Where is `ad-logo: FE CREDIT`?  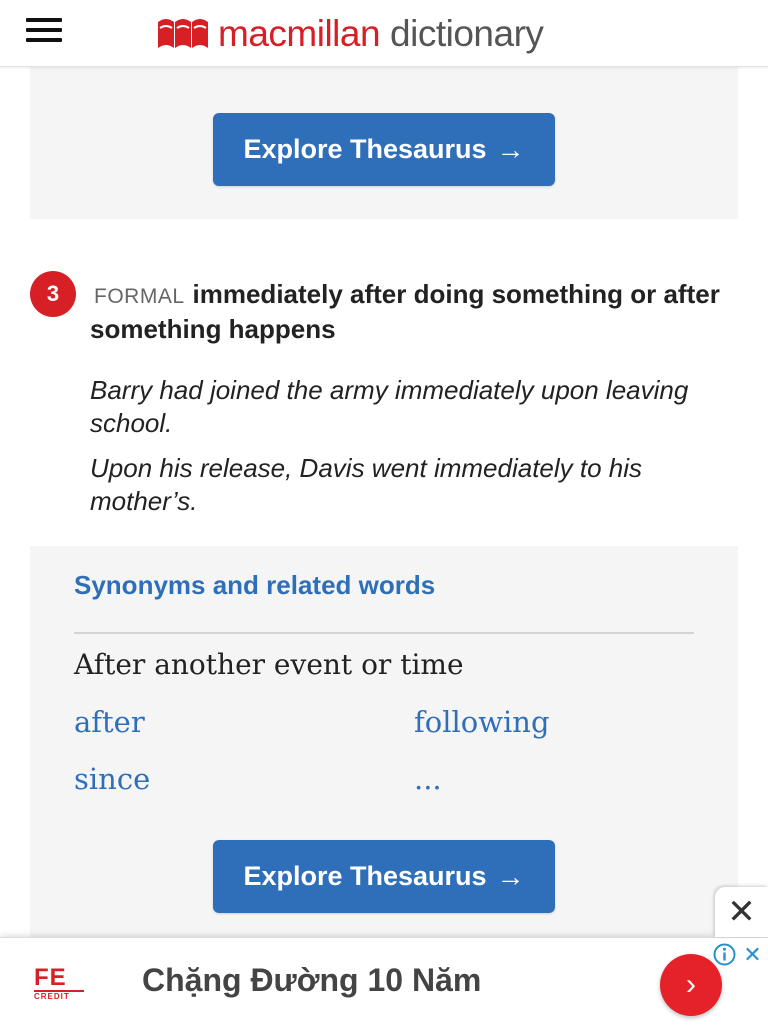
ad-logo: FE CREDIT is located at coordinates (63, 986).